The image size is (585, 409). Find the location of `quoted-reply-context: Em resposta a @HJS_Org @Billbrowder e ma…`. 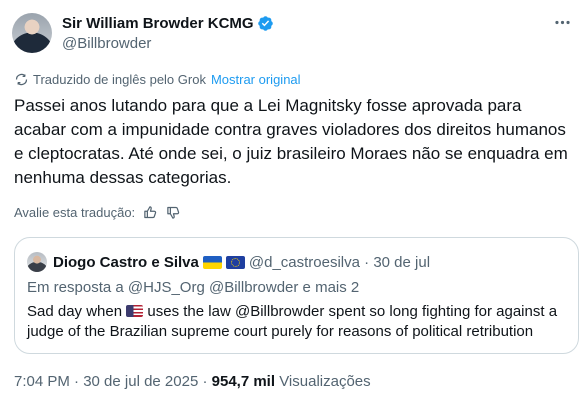

quoted-reply-context: Em resposta a @HJS_Org @Billbrowder e ma… is located at coordinates (193, 287).